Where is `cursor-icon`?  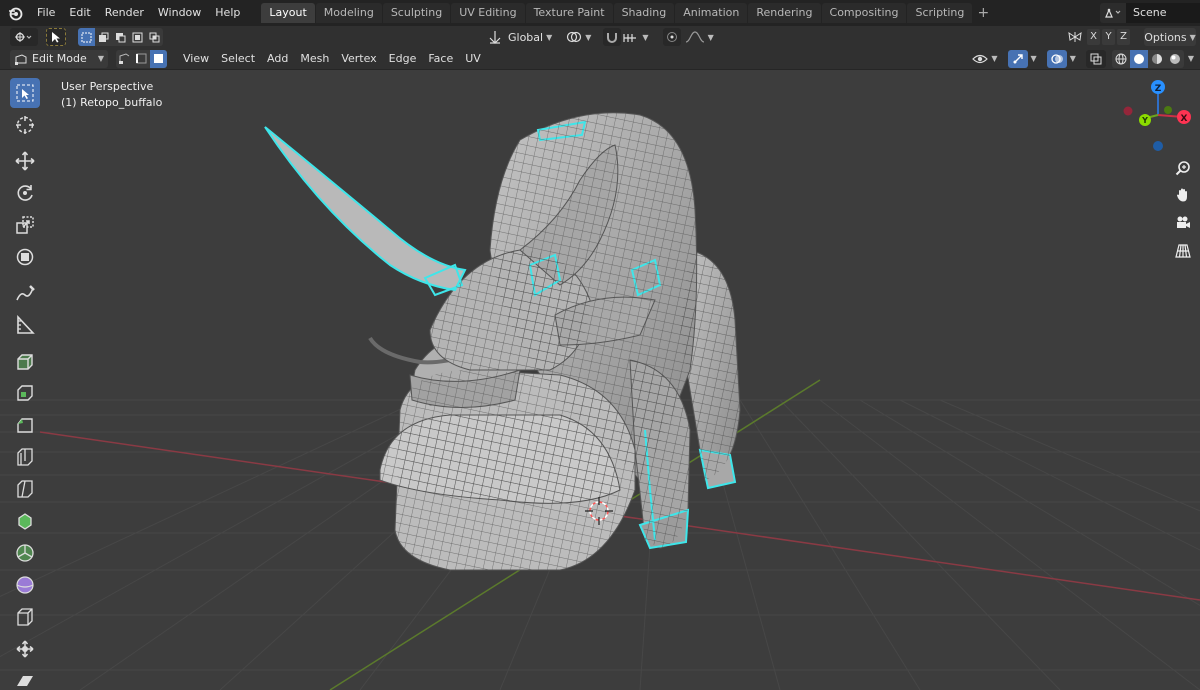 cursor-icon is located at coordinates (25, 125).